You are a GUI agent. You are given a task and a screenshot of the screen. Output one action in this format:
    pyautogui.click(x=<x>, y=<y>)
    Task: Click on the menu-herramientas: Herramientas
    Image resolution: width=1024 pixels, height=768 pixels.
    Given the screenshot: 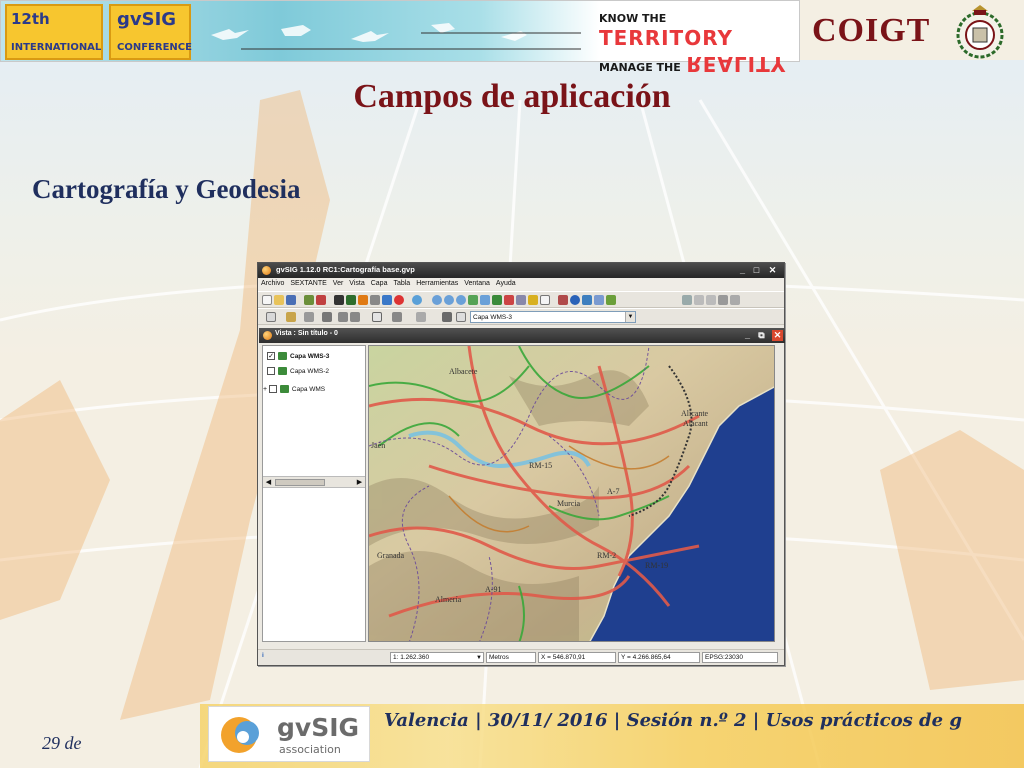 What is the action you would take?
    pyautogui.click(x=437, y=284)
    